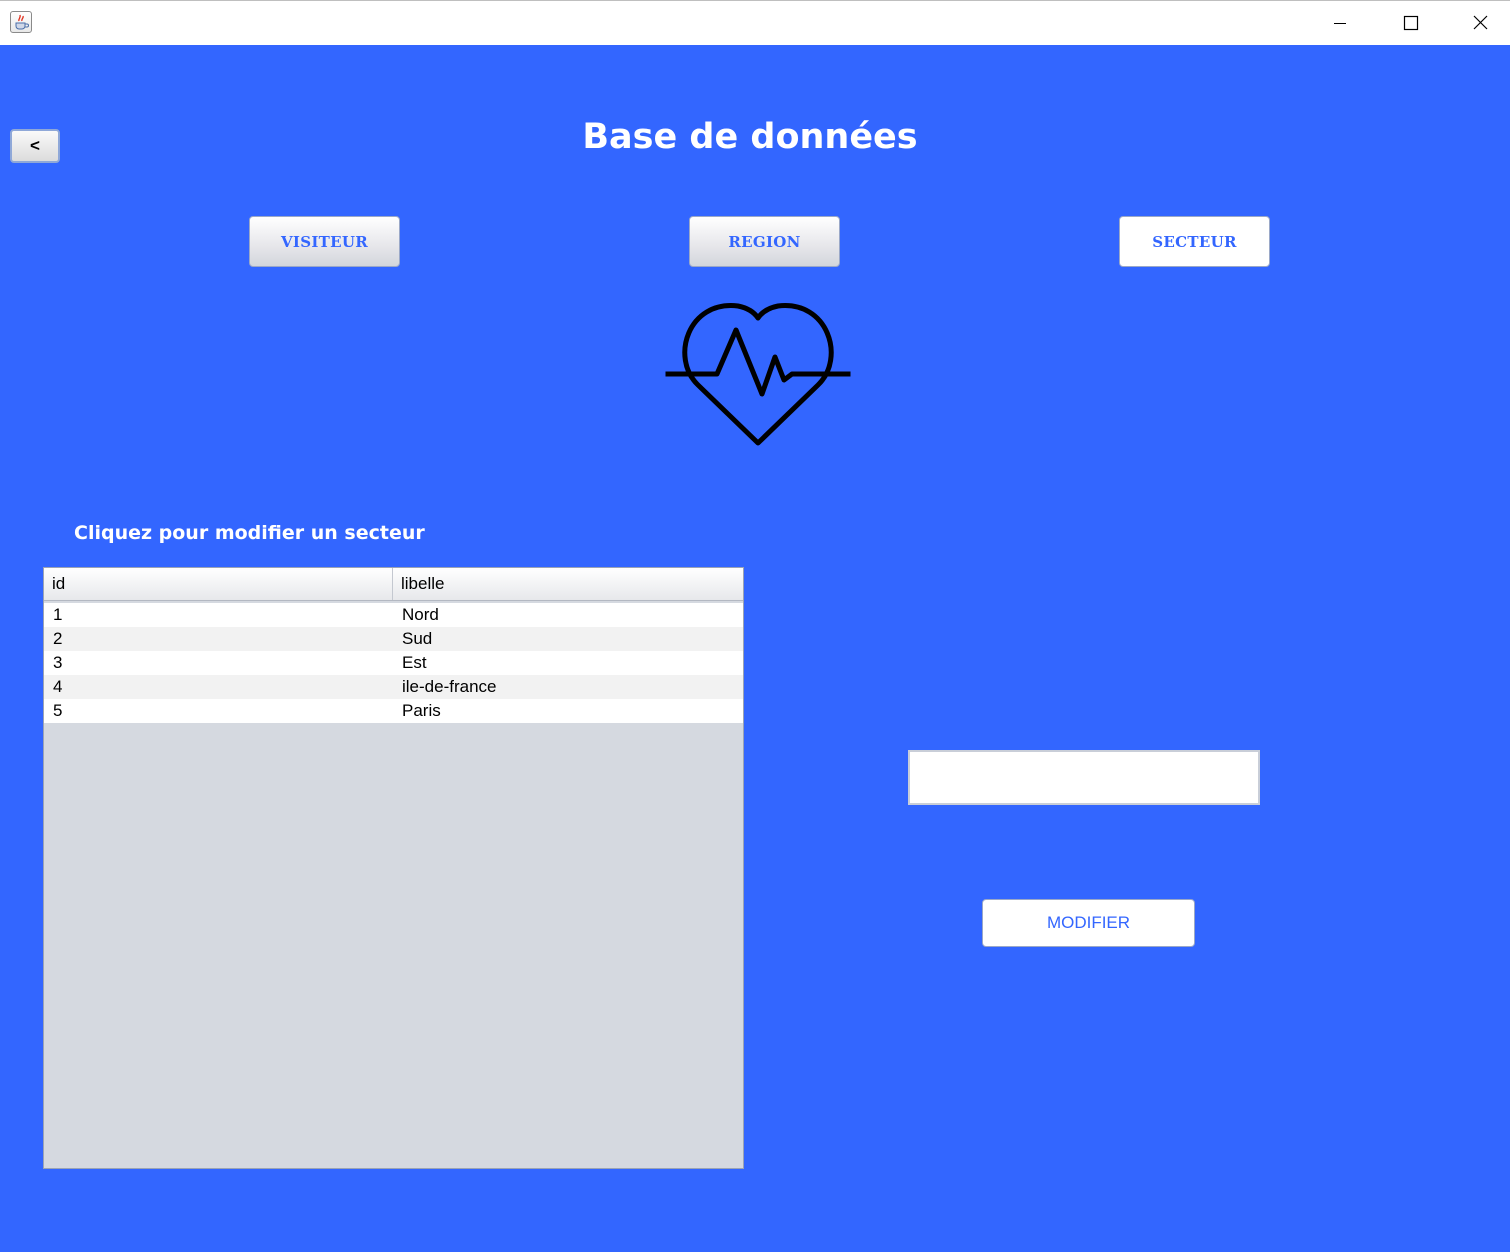 This screenshot has width=1510, height=1252. I want to click on java-cup-icon, so click(21, 22).